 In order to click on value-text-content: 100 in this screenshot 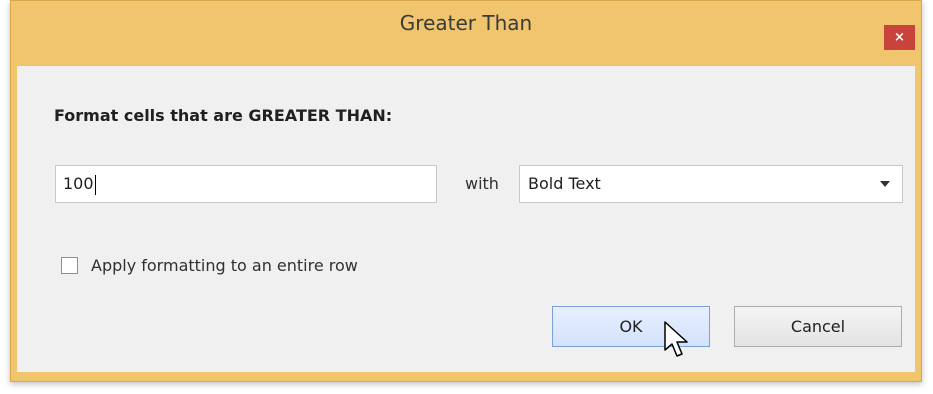, I will do `click(78, 183)`.